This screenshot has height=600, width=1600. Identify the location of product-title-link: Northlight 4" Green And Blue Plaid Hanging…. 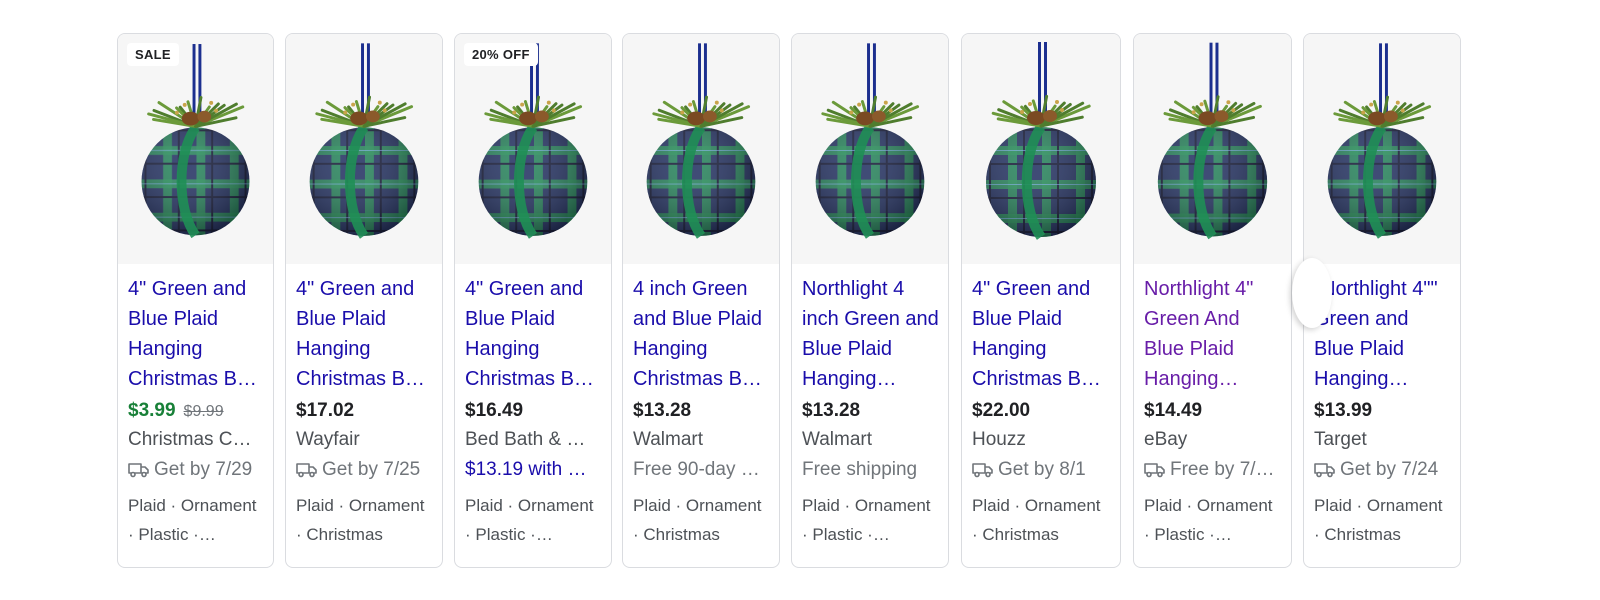
(1213, 334).